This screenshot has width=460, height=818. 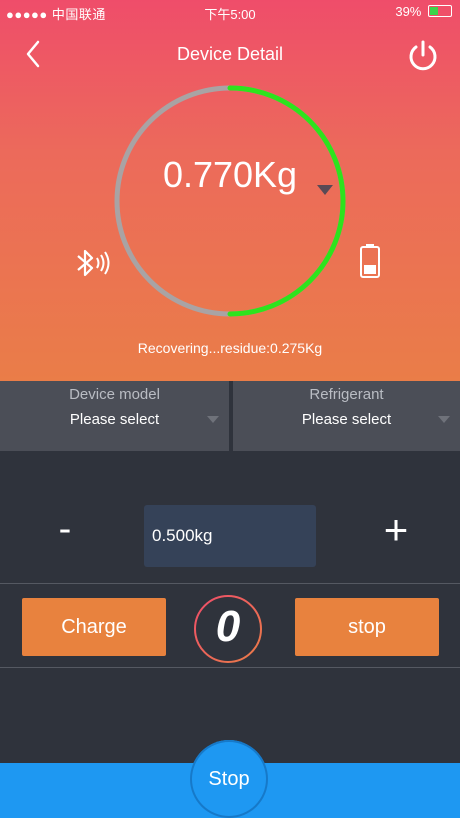 I want to click on device-battery, so click(x=370, y=261).